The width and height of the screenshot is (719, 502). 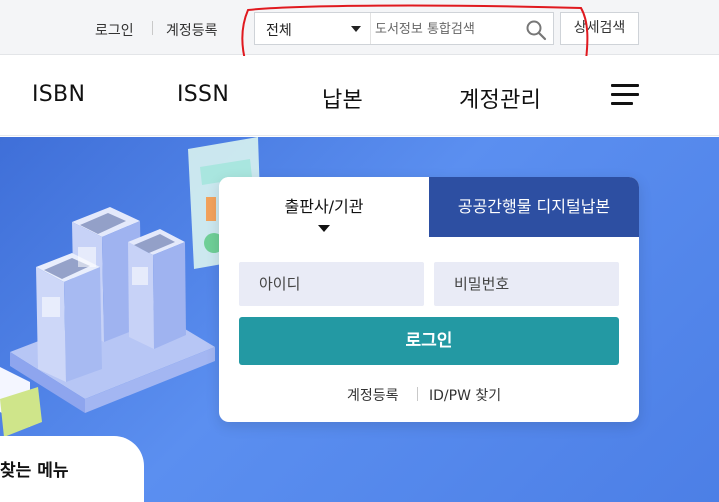 What do you see at coordinates (625, 96) in the screenshot?
I see `menu-icon` at bounding box center [625, 96].